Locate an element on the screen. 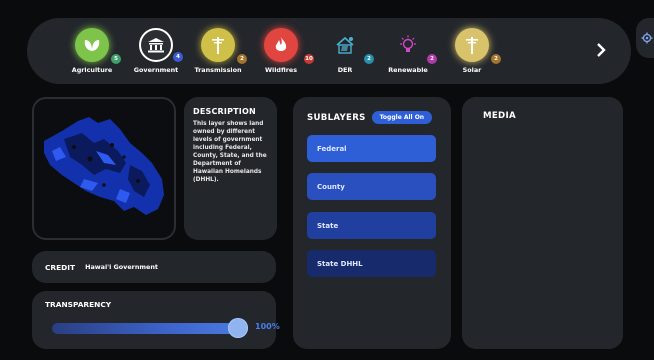 This screenshot has height=360, width=654. category-label: Solar is located at coordinates (472, 70).